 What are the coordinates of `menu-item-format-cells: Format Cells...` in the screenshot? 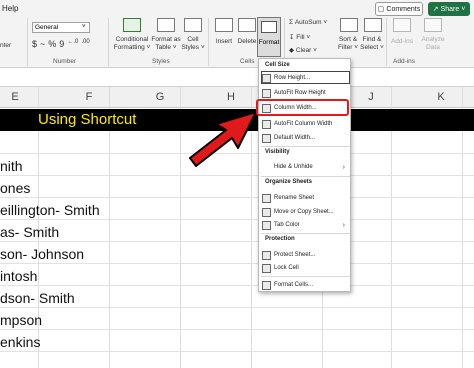 It's located at (305, 285).